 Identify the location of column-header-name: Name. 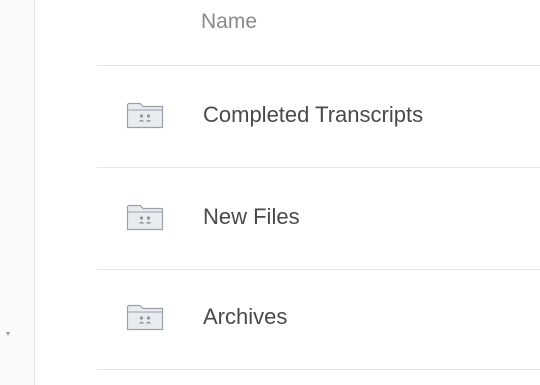
(229, 22).